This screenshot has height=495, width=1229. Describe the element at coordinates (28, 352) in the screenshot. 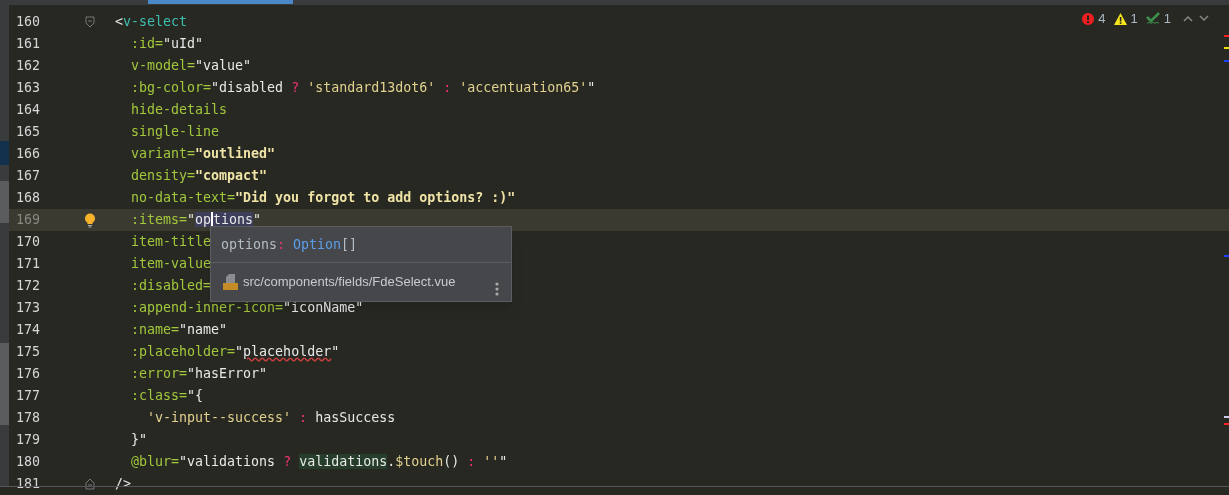

I see `line-number: 175` at that location.